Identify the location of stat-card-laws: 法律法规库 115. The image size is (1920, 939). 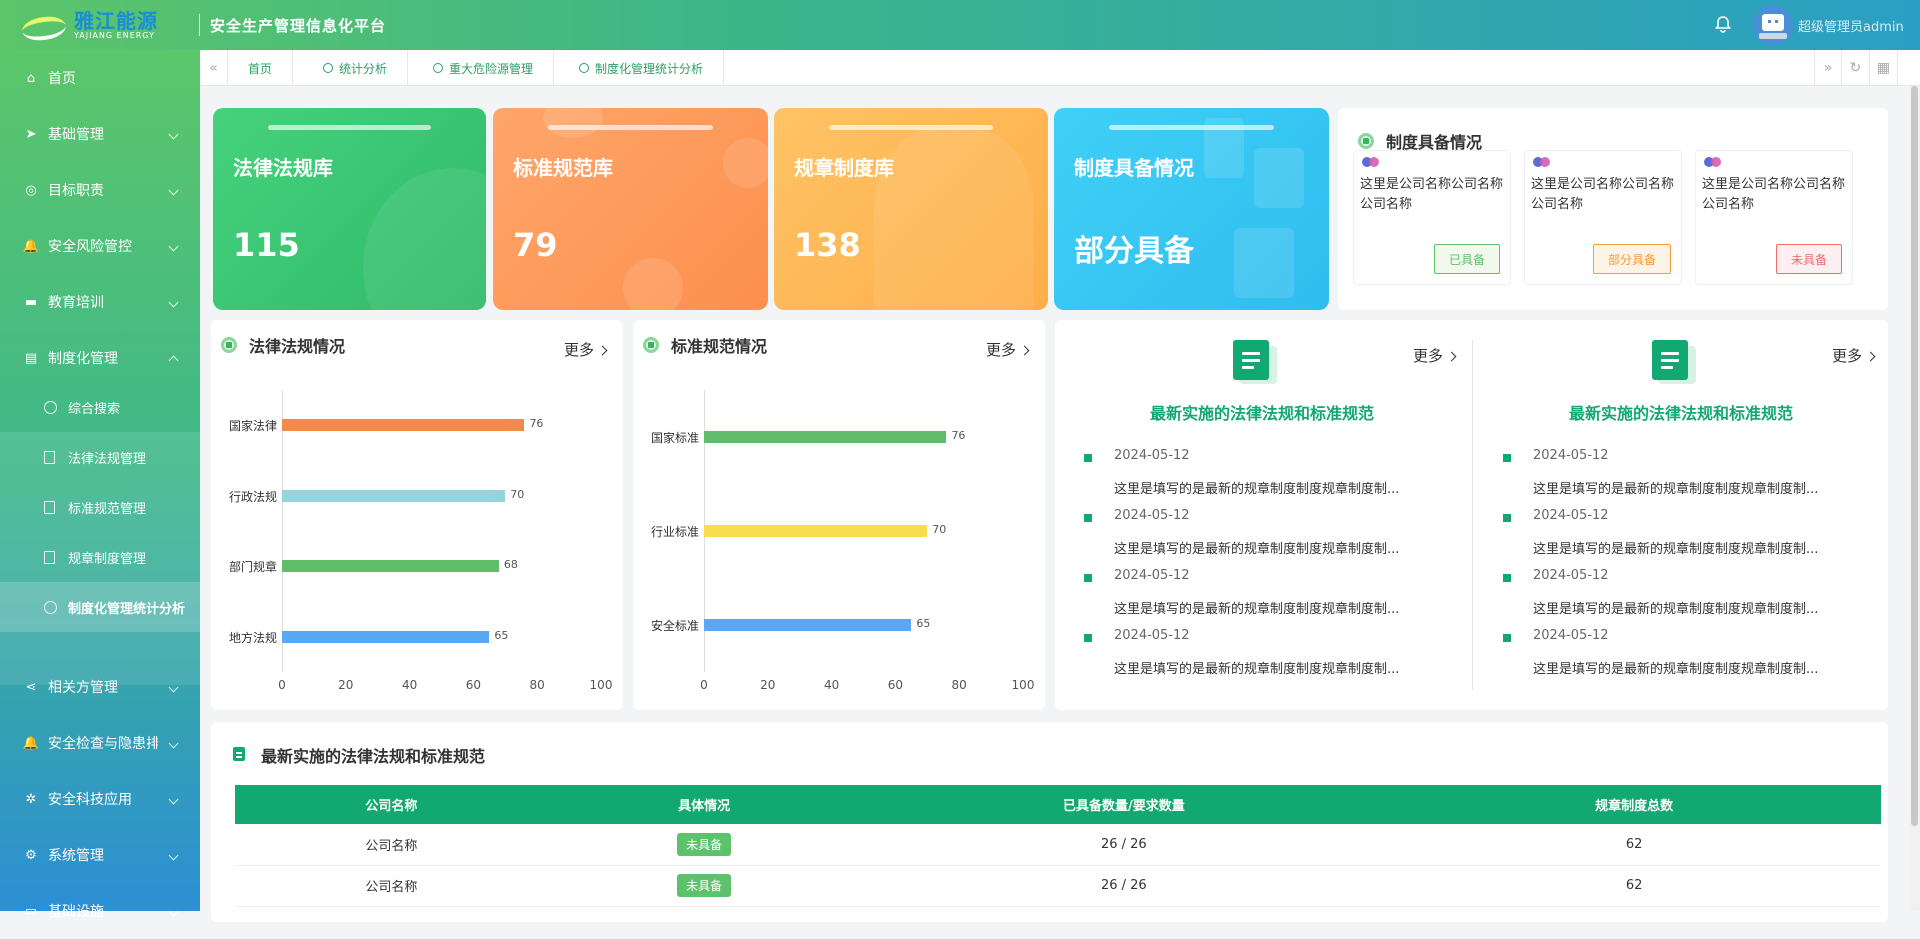
(349, 209).